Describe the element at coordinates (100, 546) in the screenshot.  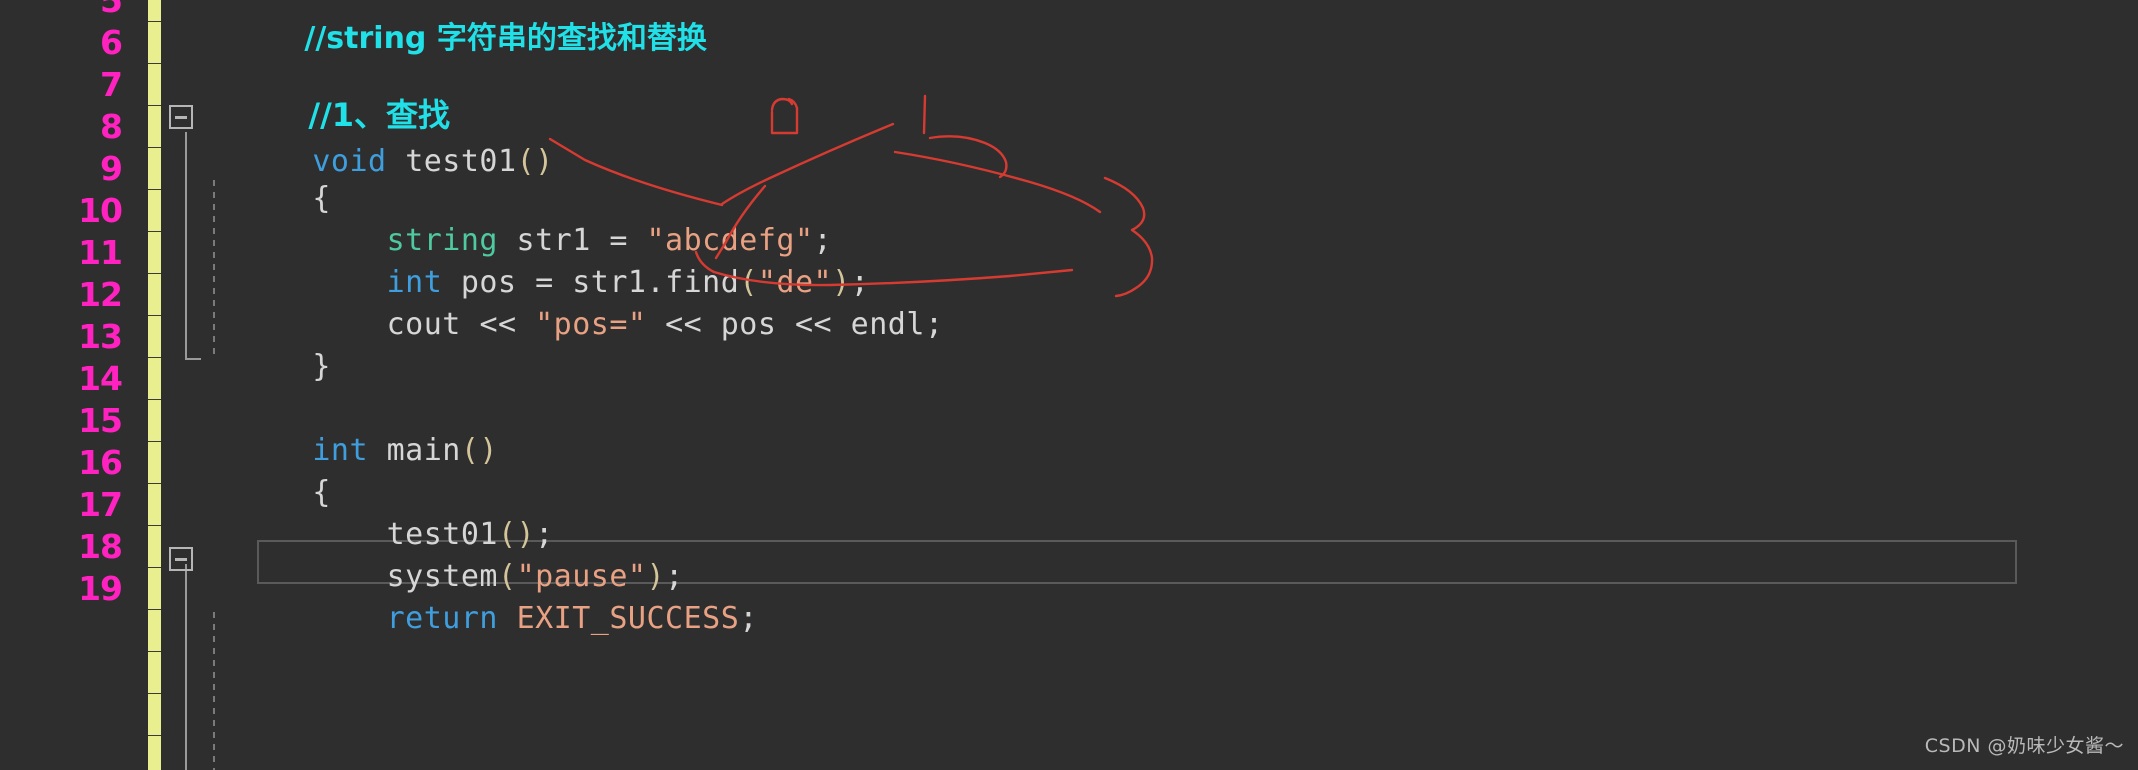
I see `line-number: 18` at that location.